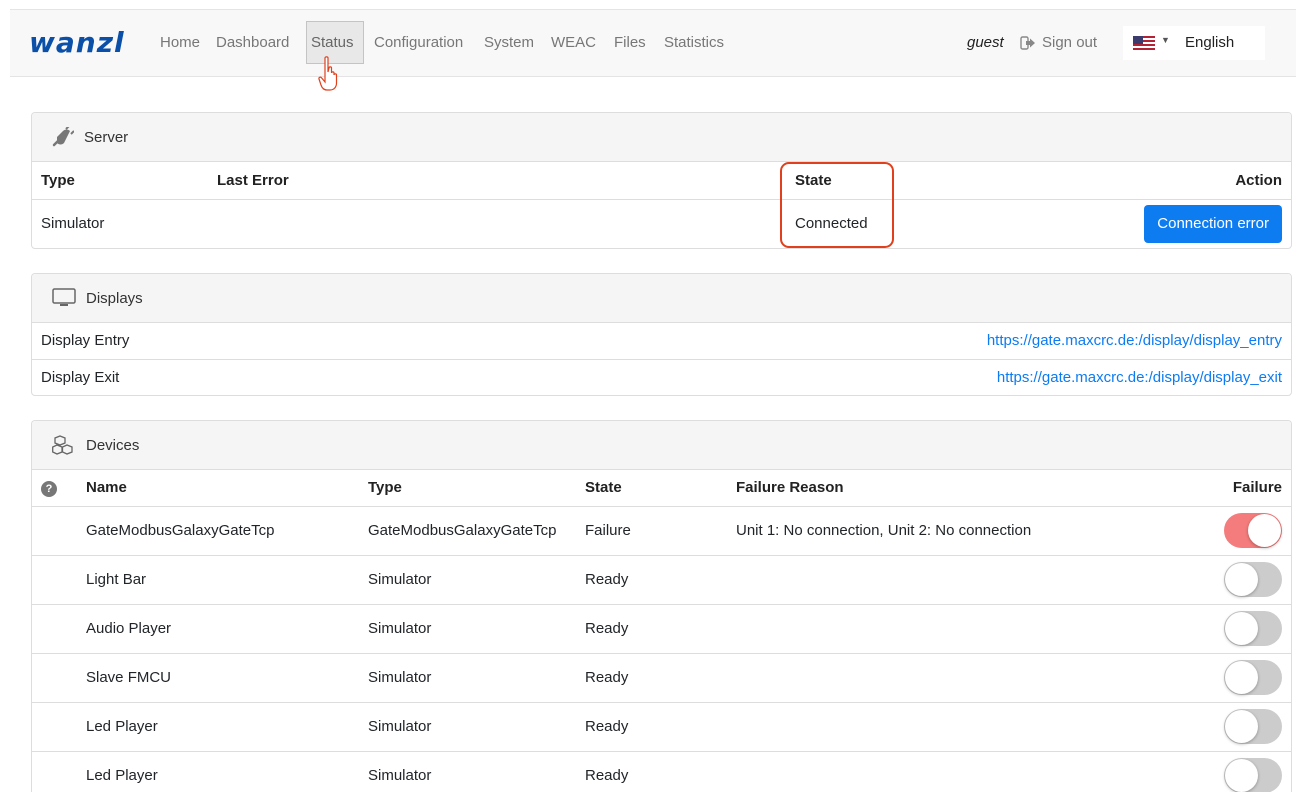 The image size is (1296, 792). What do you see at coordinates (497, 223) in the screenshot?
I see `server-last-error` at bounding box center [497, 223].